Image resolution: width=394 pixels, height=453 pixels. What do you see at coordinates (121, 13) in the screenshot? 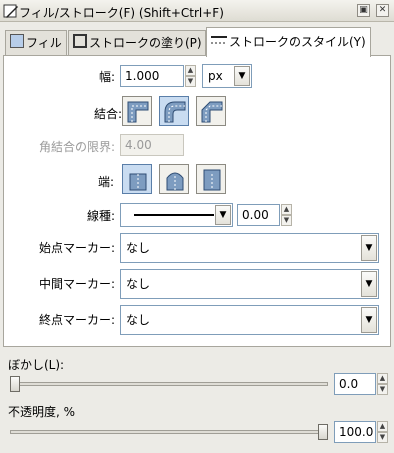
I see `dialog-title: フィル/ストローク(F) (Shift+Ctrl+F)` at bounding box center [121, 13].